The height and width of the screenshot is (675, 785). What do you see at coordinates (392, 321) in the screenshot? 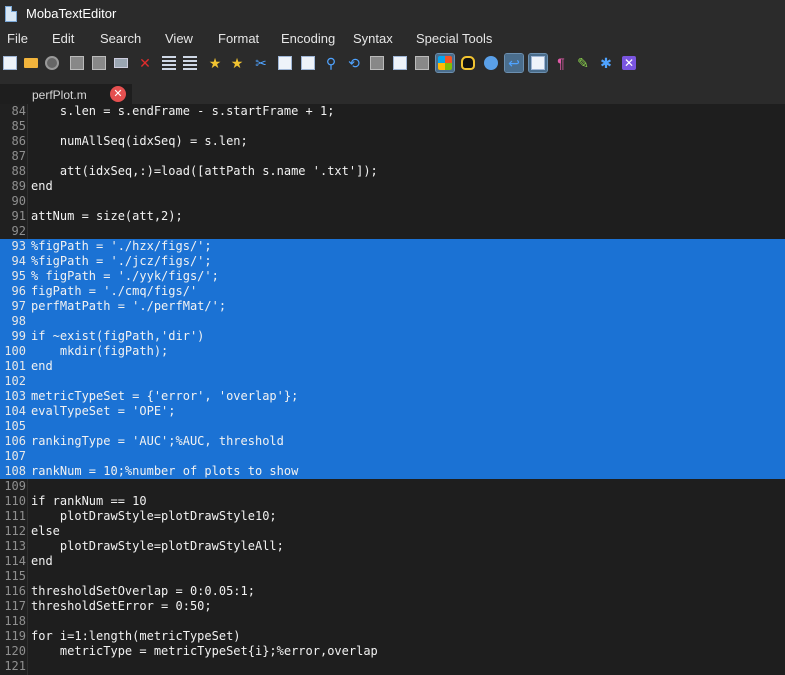
I see `code-line: 98` at bounding box center [392, 321].